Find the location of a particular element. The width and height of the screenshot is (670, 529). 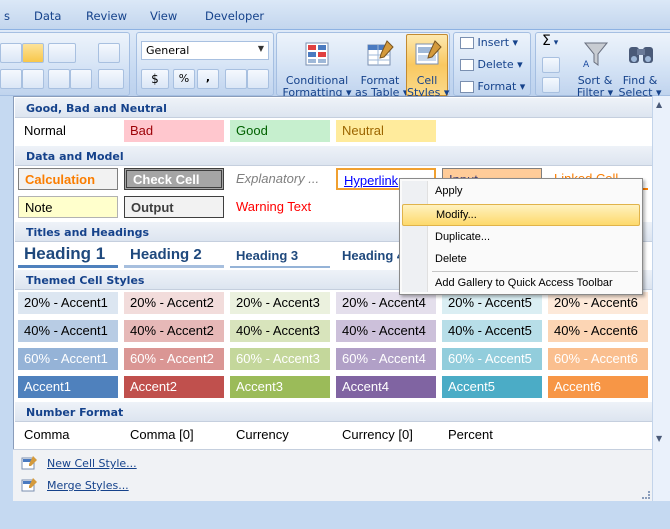

ribbon-tab-bar: s Data Review View Developer is located at coordinates (335, 15).